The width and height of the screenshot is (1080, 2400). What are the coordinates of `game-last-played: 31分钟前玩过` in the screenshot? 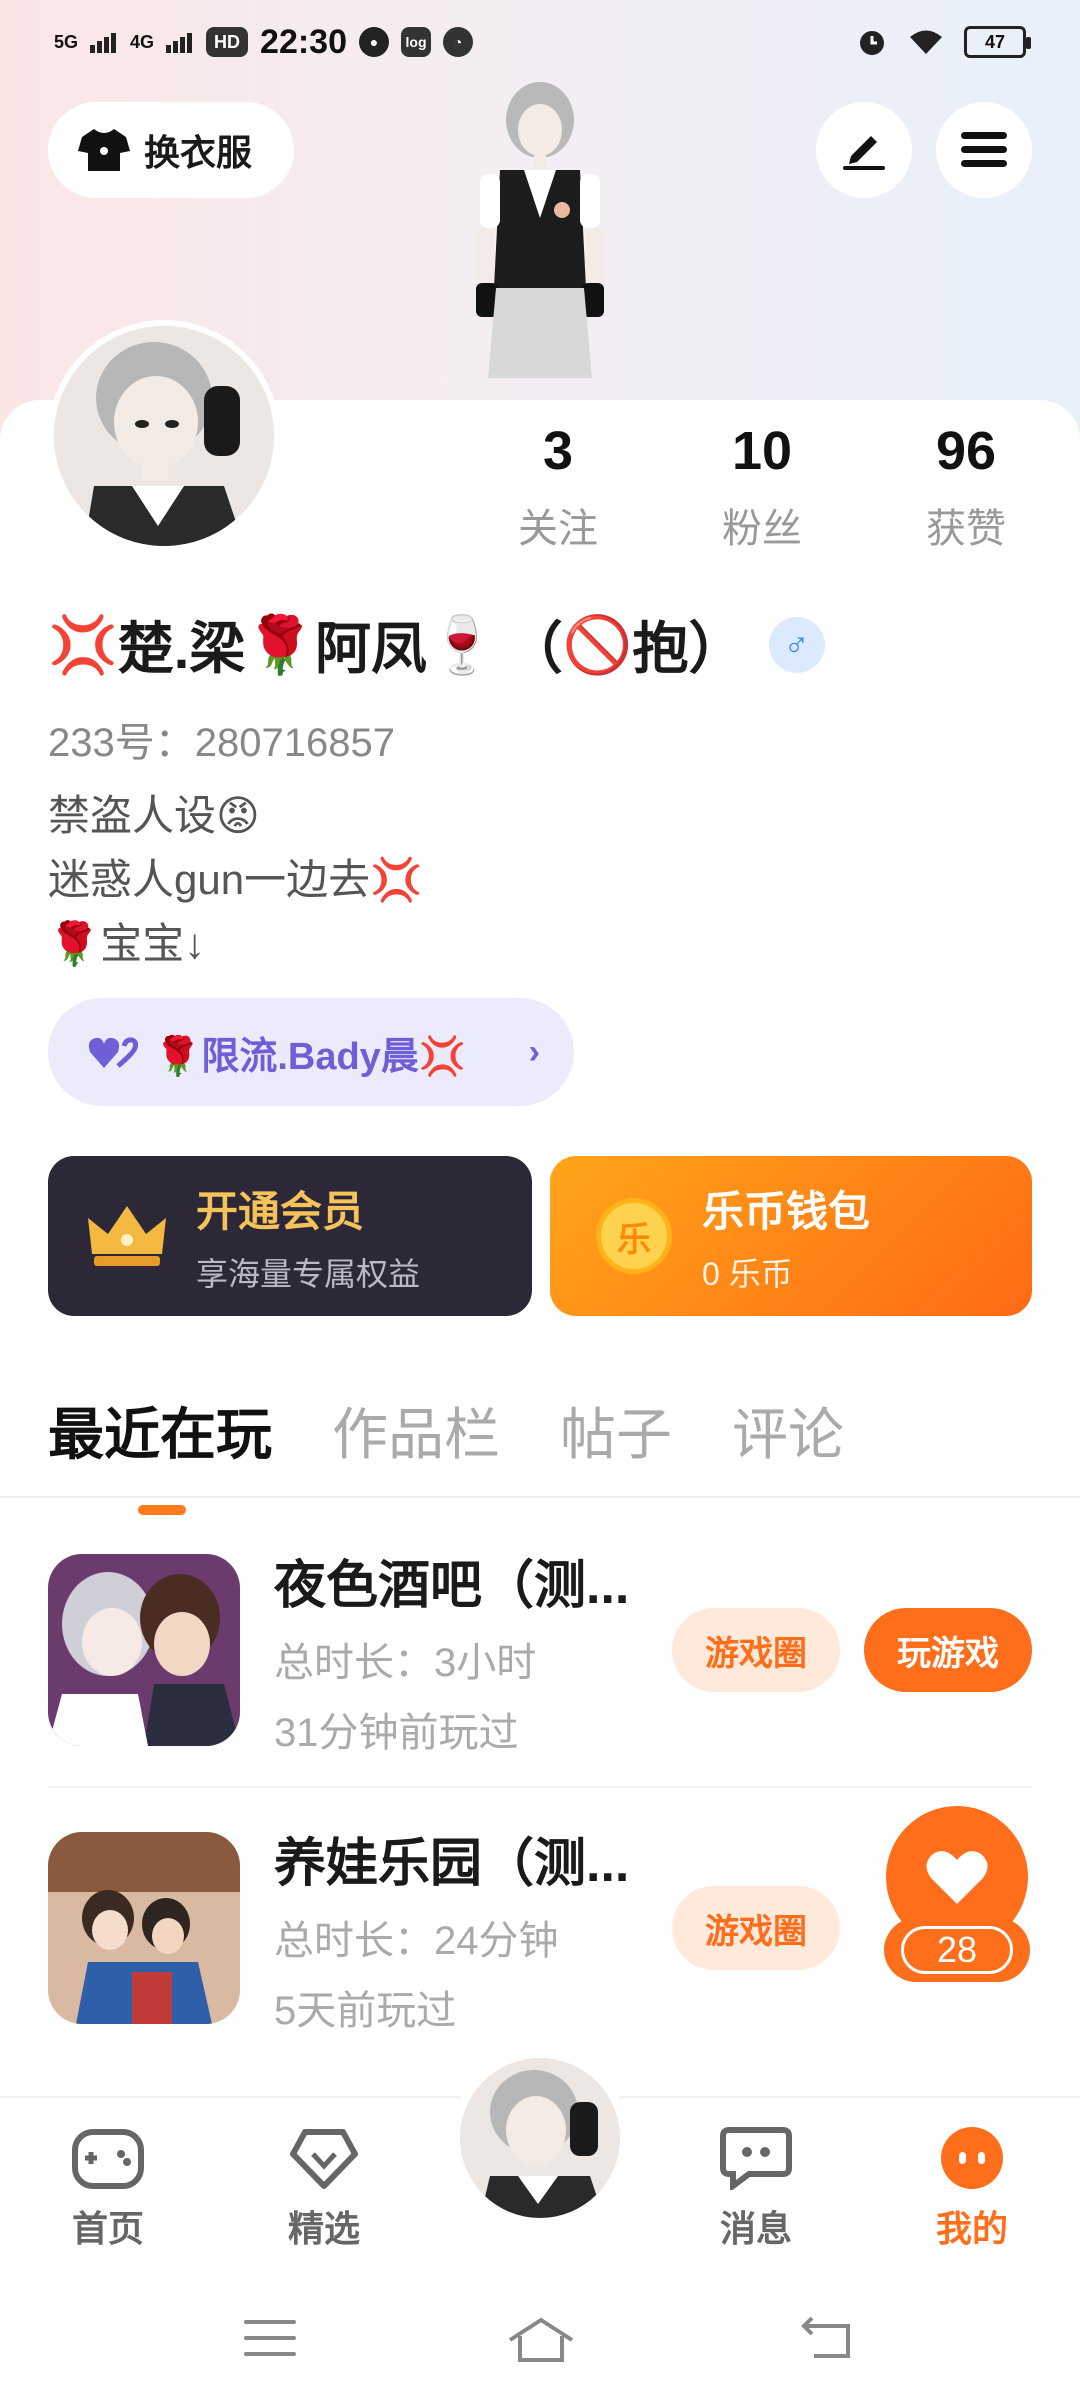 It's located at (396, 1732).